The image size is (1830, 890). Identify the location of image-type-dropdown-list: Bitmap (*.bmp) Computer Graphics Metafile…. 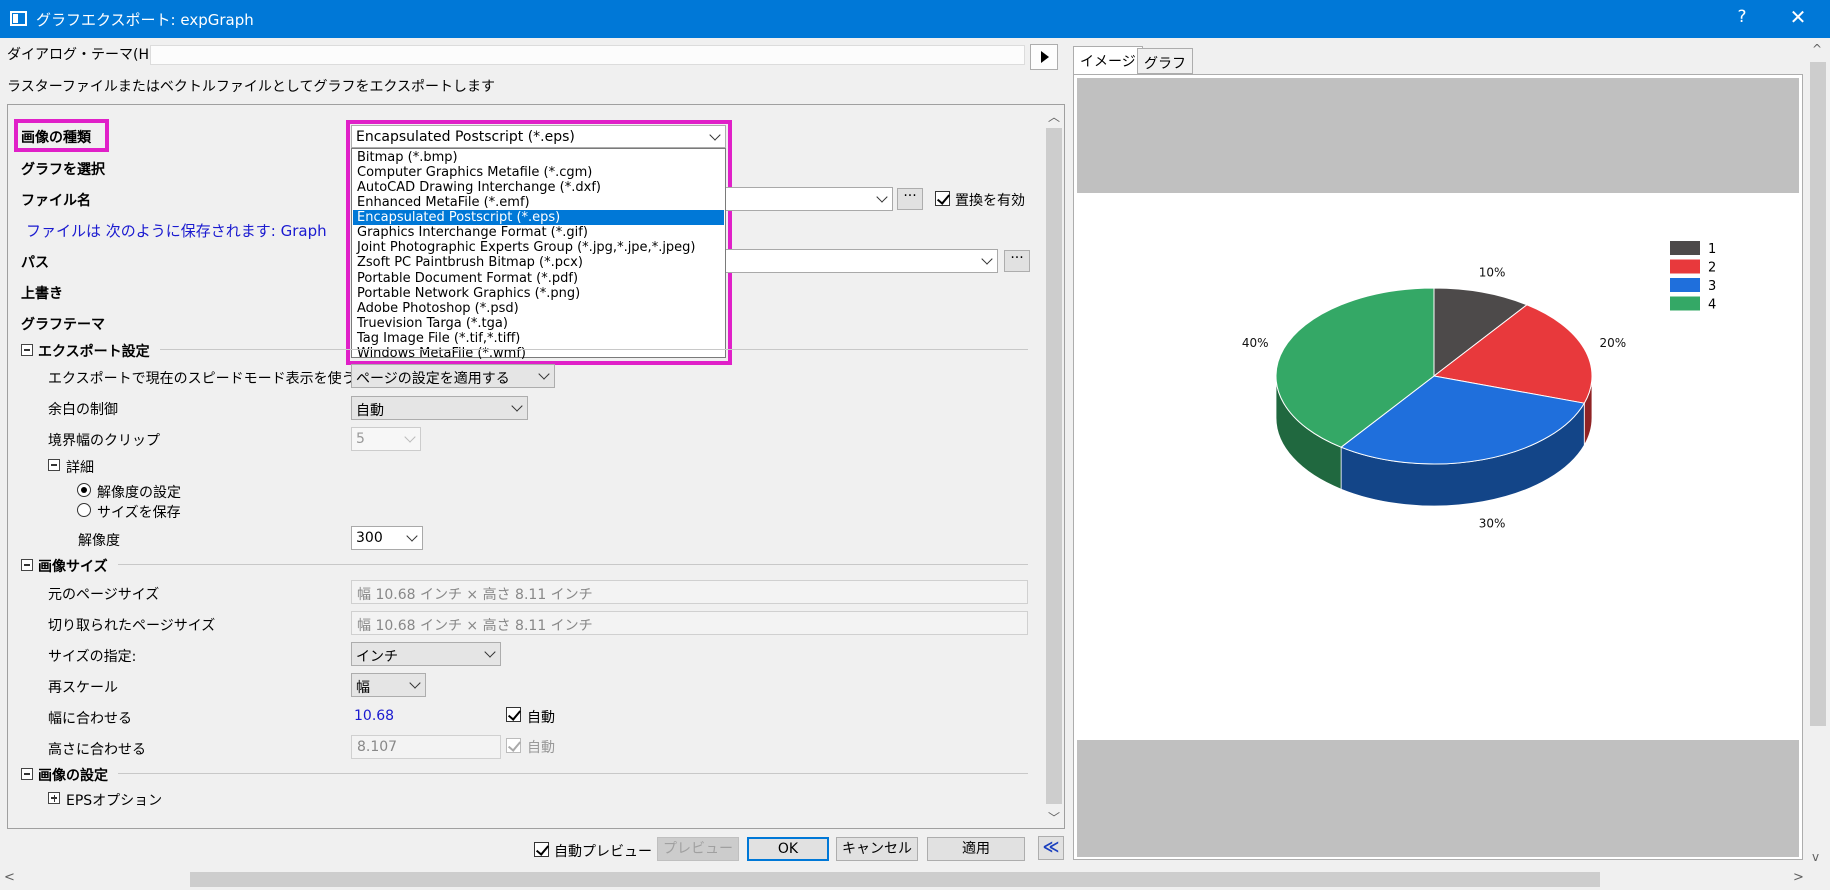
(538, 254).